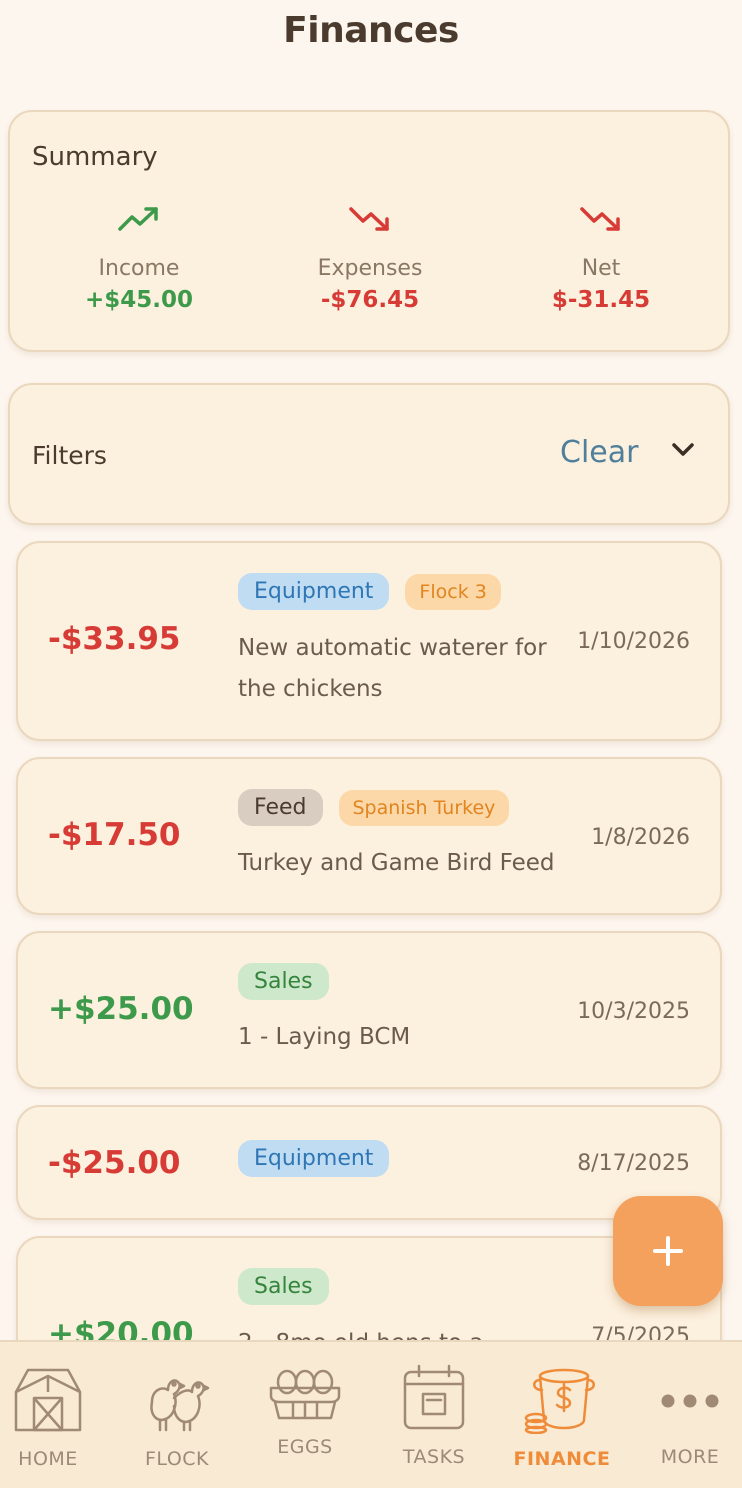  I want to click on filters-panel: Filters Clear, so click(369, 454).